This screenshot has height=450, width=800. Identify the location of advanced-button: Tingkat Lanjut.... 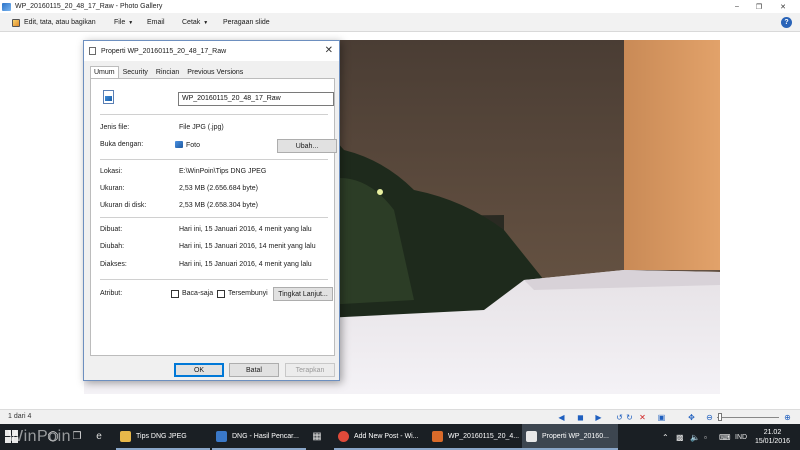
(303, 294).